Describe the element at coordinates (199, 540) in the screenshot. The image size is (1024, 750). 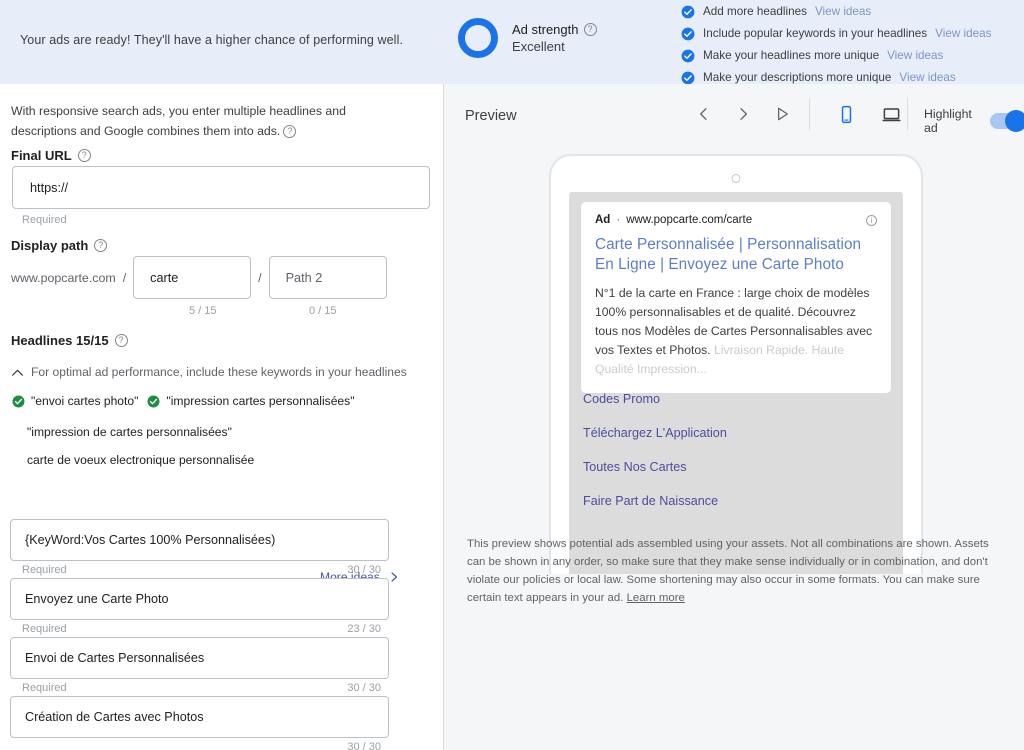
I see `headline-input: {KeyWord:Vos Cartes 100% Personnalisées)` at that location.